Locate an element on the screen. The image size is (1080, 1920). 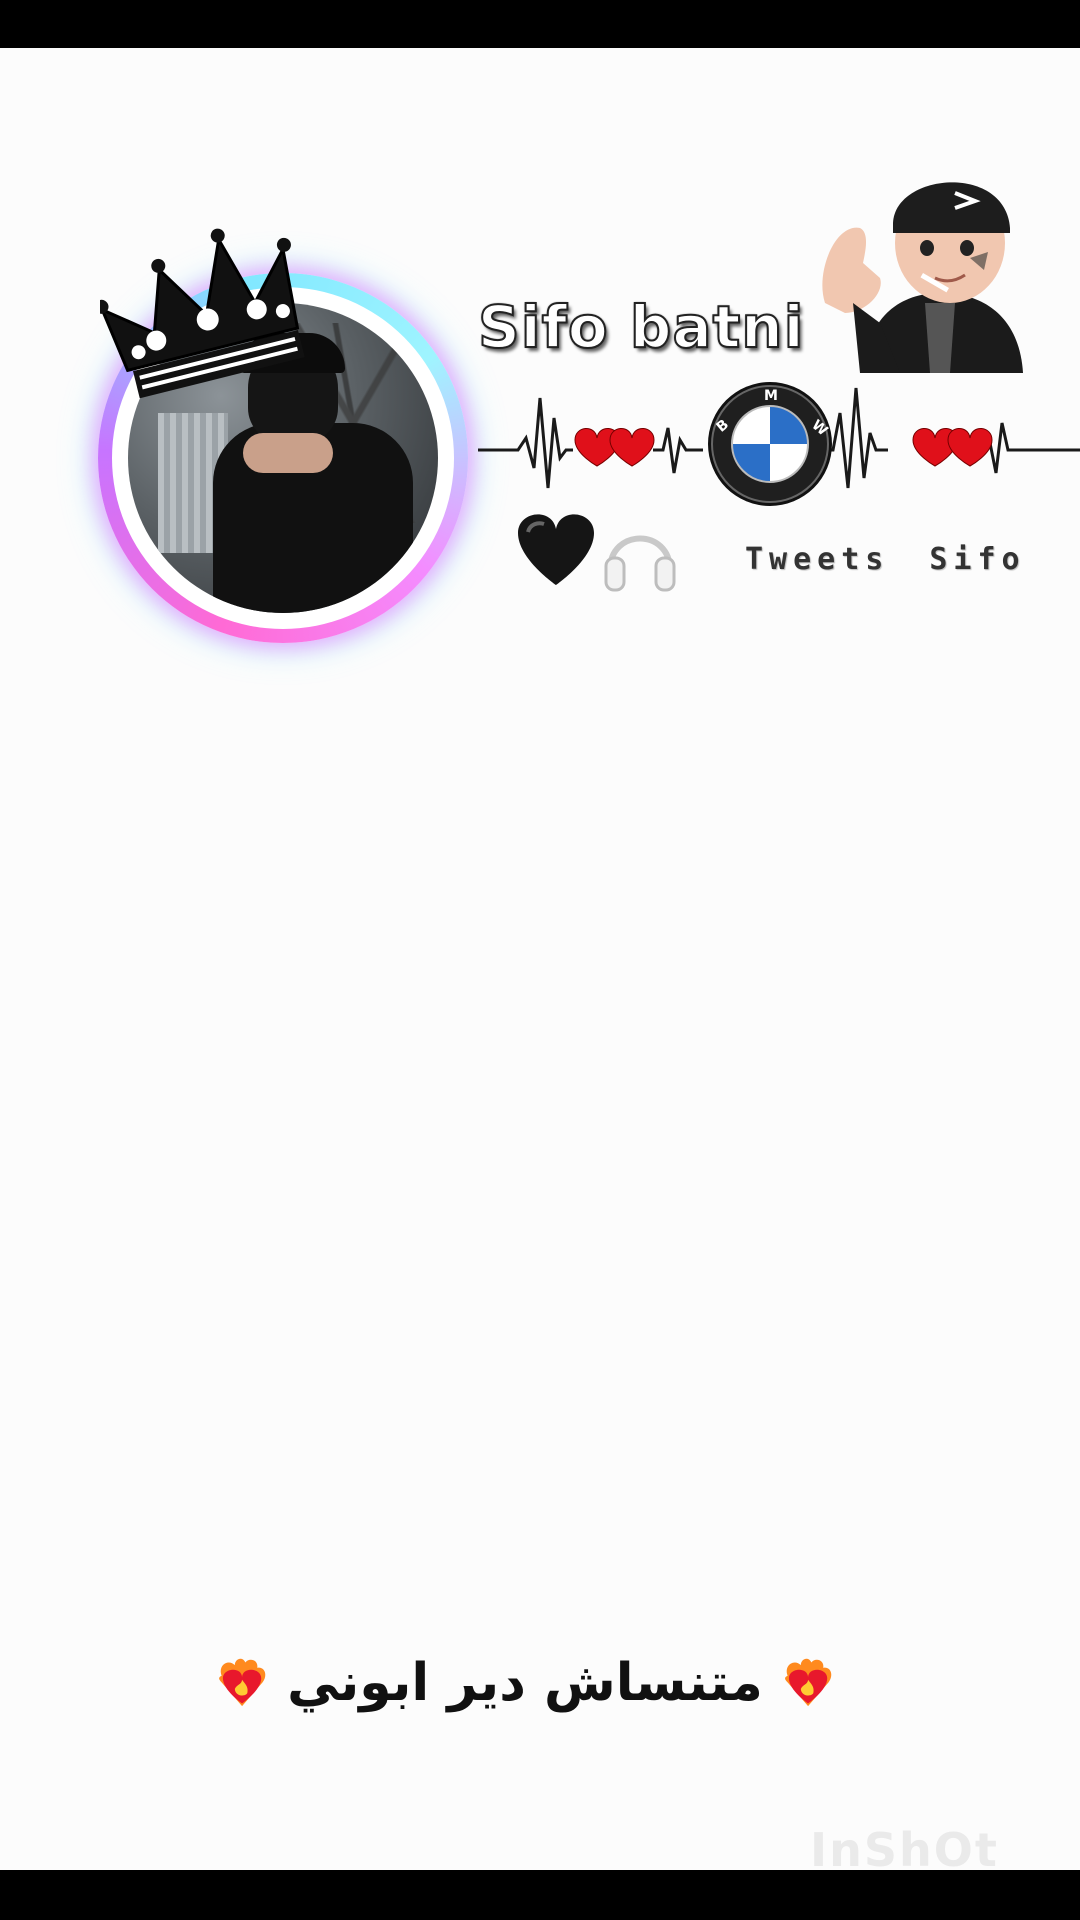
profile-name: Sifo batni is located at coordinates (641, 327).